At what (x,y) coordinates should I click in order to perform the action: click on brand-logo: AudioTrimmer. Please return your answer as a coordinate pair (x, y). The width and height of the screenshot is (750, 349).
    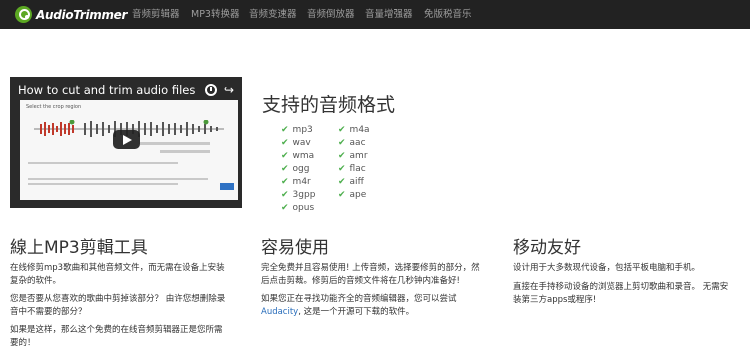
    Looking at the image, I should click on (71, 14).